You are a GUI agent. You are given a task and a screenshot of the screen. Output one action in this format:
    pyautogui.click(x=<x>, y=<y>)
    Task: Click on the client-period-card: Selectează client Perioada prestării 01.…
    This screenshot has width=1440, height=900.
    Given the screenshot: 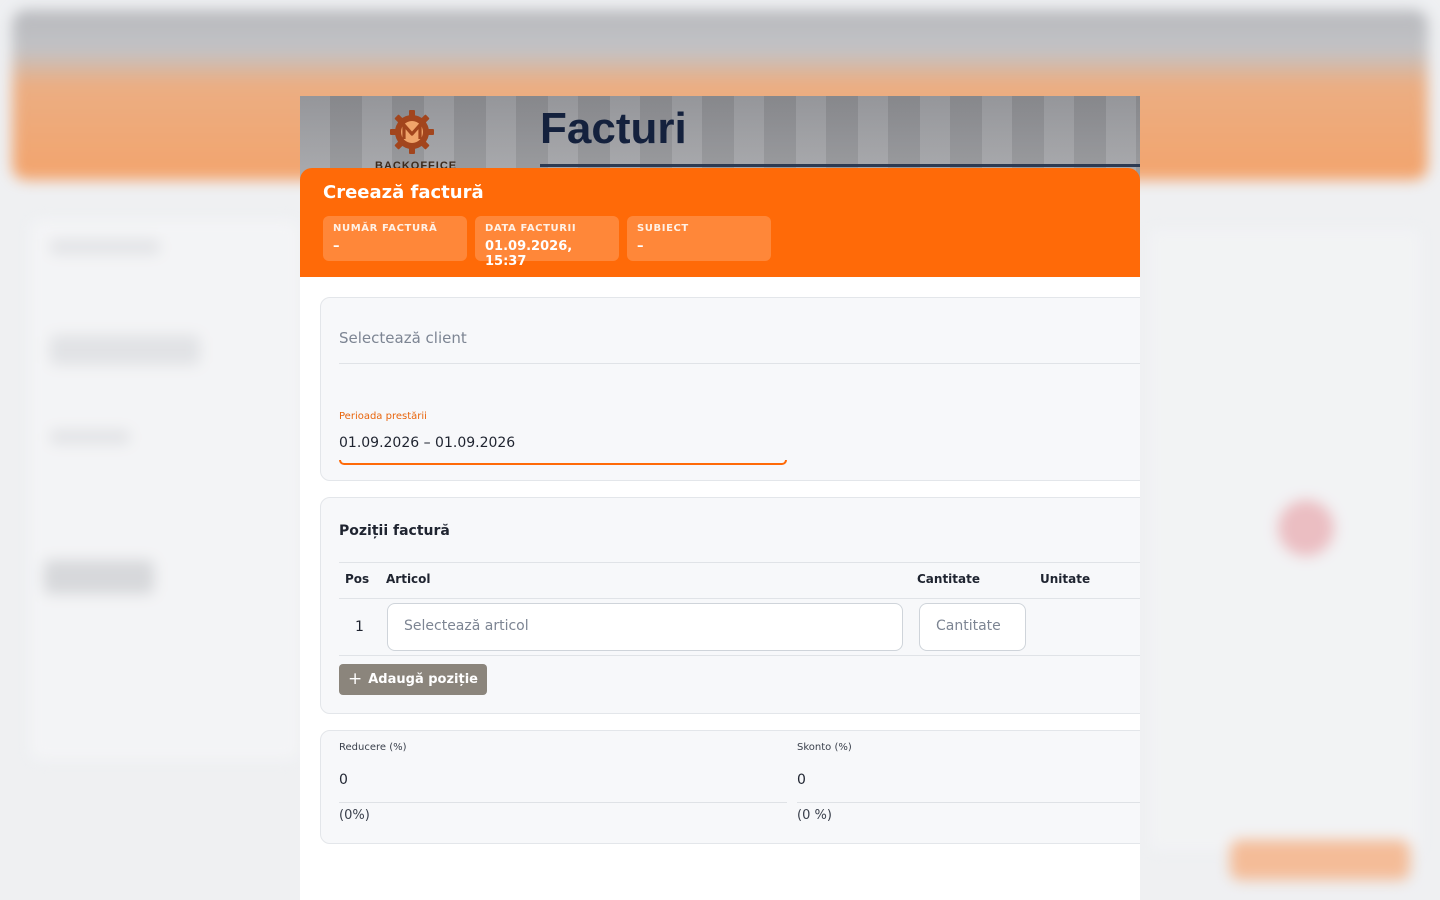 What is the action you would take?
    pyautogui.click(x=730, y=389)
    